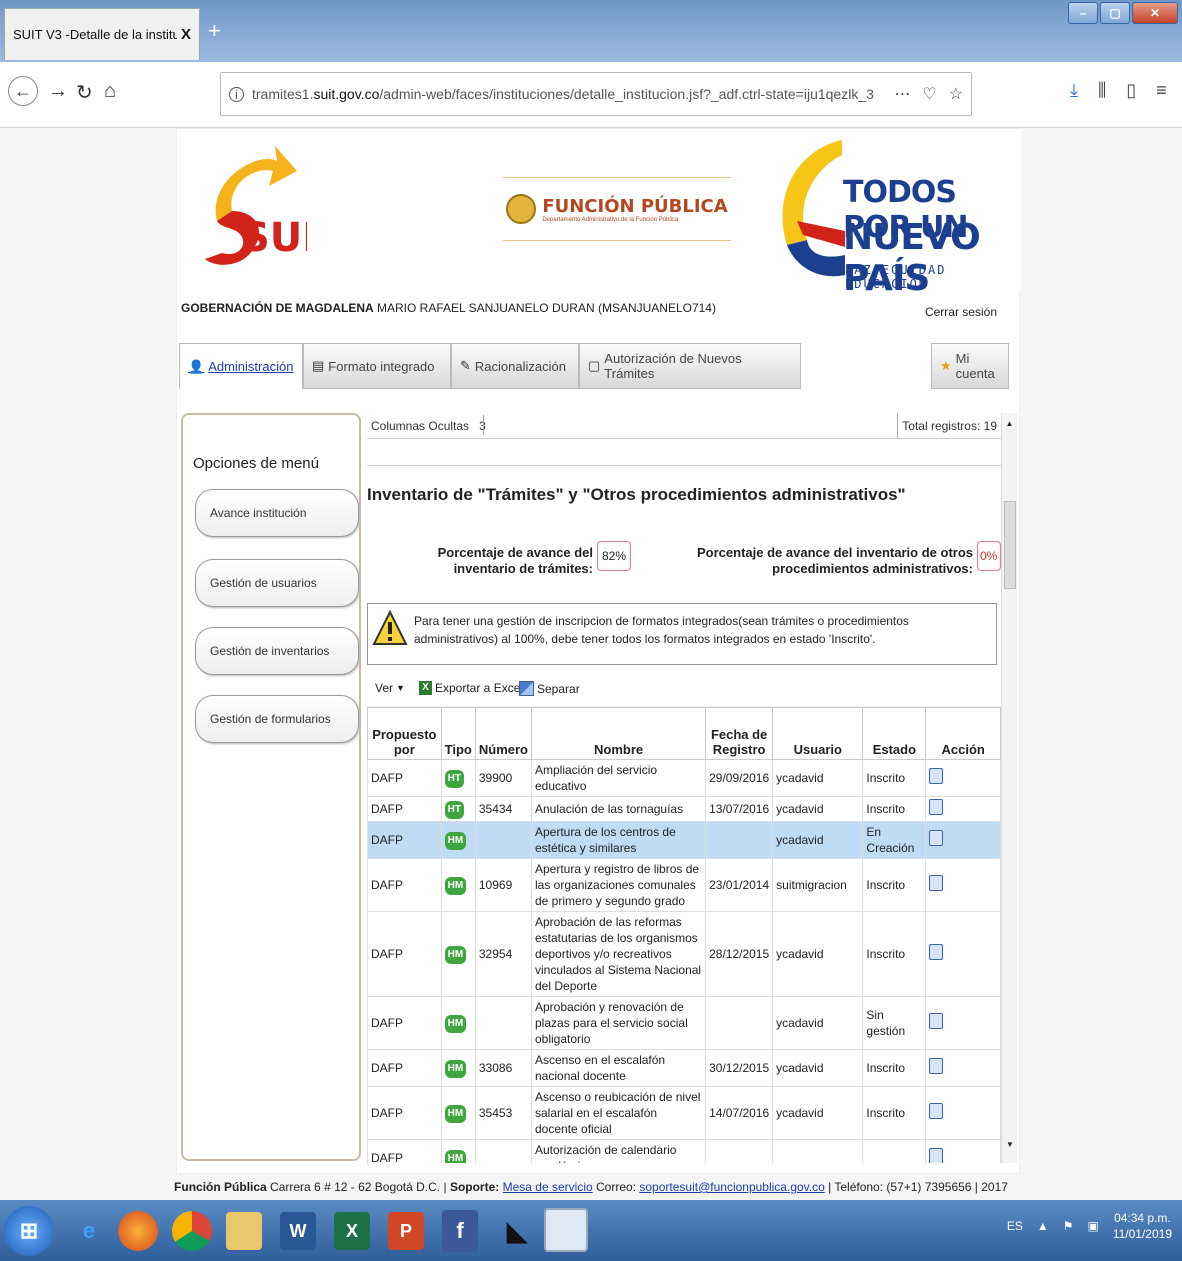  What do you see at coordinates (1010, 1144) in the screenshot?
I see `scroll-down-icon: ▼` at bounding box center [1010, 1144].